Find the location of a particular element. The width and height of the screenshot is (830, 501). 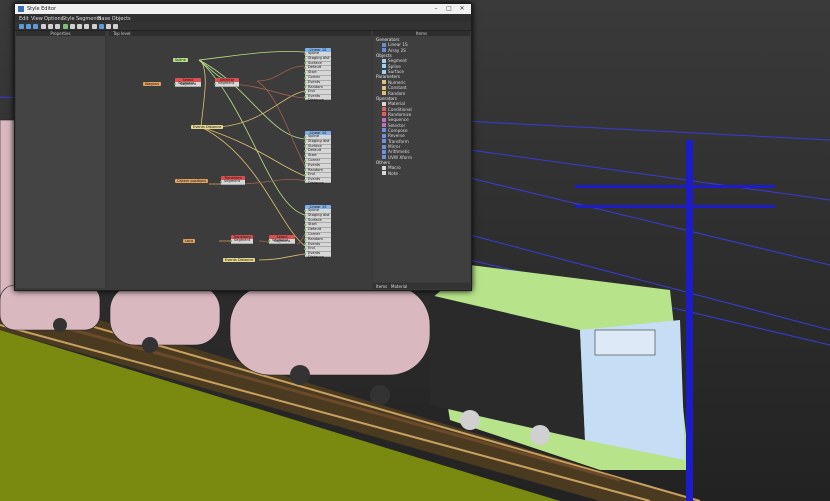

node-select-segment-1: Select Segment Segment is located at coordinates (187, 82).